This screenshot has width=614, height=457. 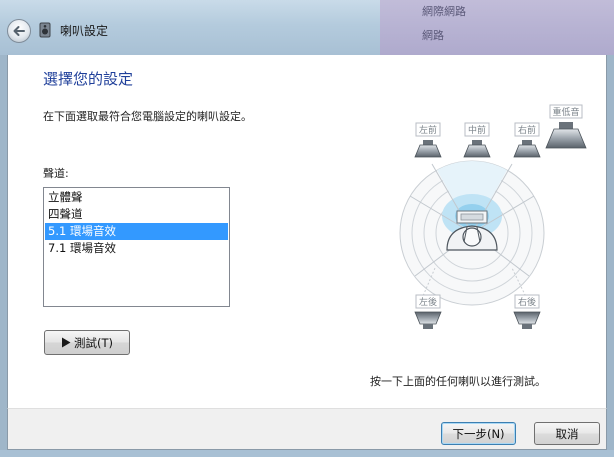 What do you see at coordinates (136, 197) in the screenshot?
I see `channel-option-stereo: 立體聲` at bounding box center [136, 197].